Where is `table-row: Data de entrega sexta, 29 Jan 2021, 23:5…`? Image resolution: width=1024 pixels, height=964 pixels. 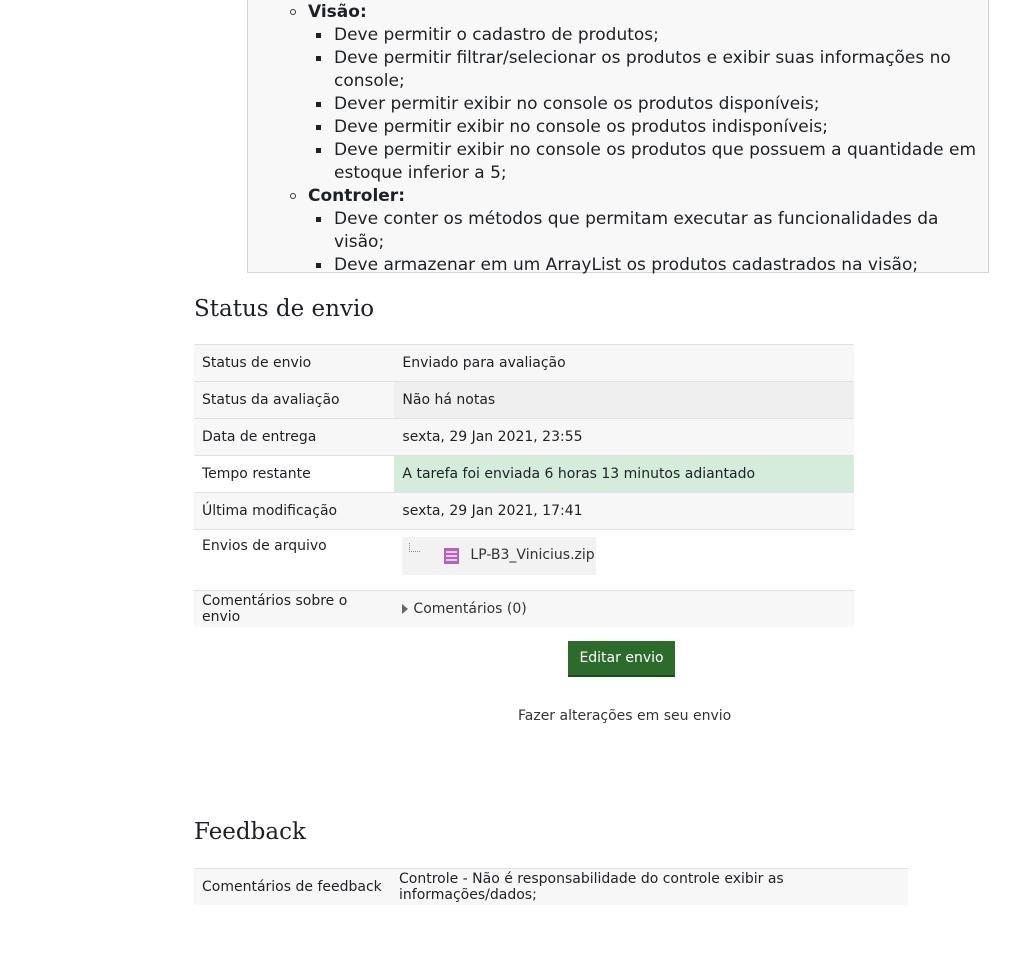
table-row: Data de entrega sexta, 29 Jan 2021, 23:5… is located at coordinates (524, 437).